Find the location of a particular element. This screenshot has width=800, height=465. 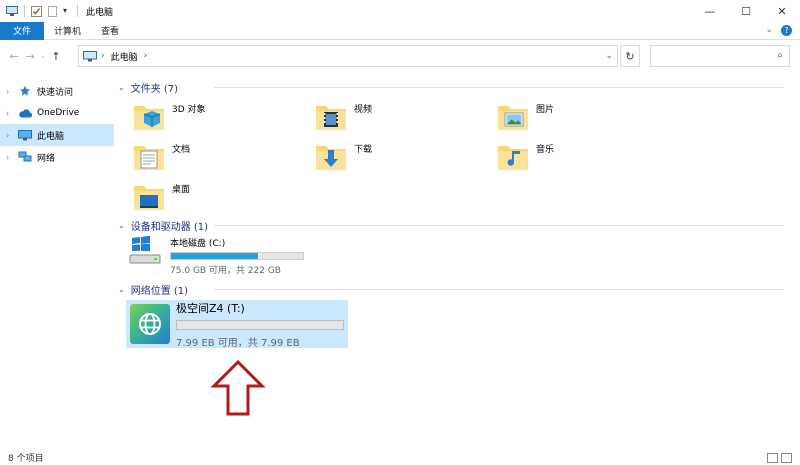

music-folder-icon is located at coordinates (513, 156).